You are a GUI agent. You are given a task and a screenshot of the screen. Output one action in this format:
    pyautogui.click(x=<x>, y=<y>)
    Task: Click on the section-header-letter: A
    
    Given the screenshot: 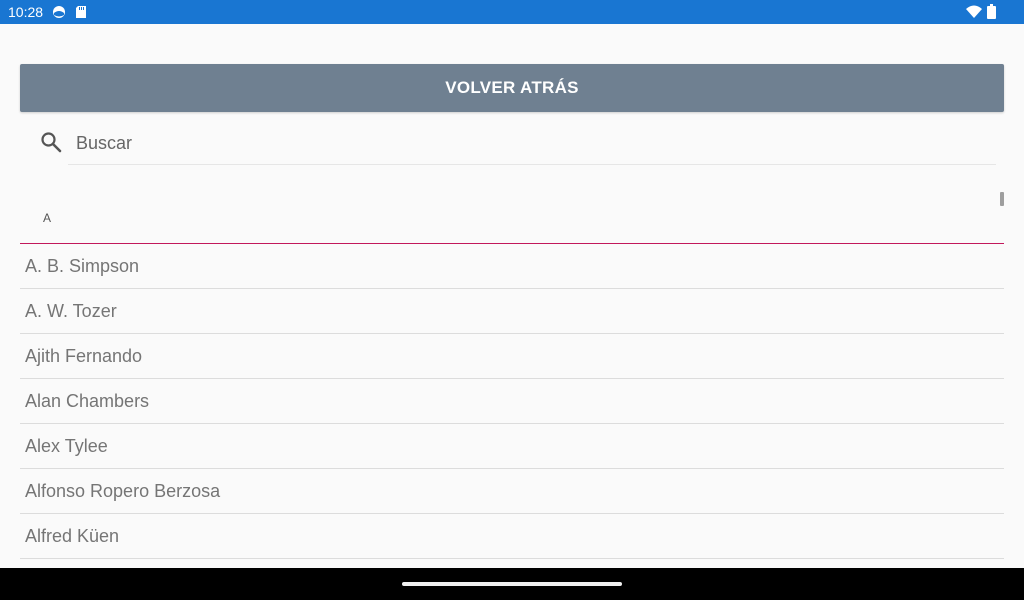 What is the action you would take?
    pyautogui.click(x=47, y=218)
    